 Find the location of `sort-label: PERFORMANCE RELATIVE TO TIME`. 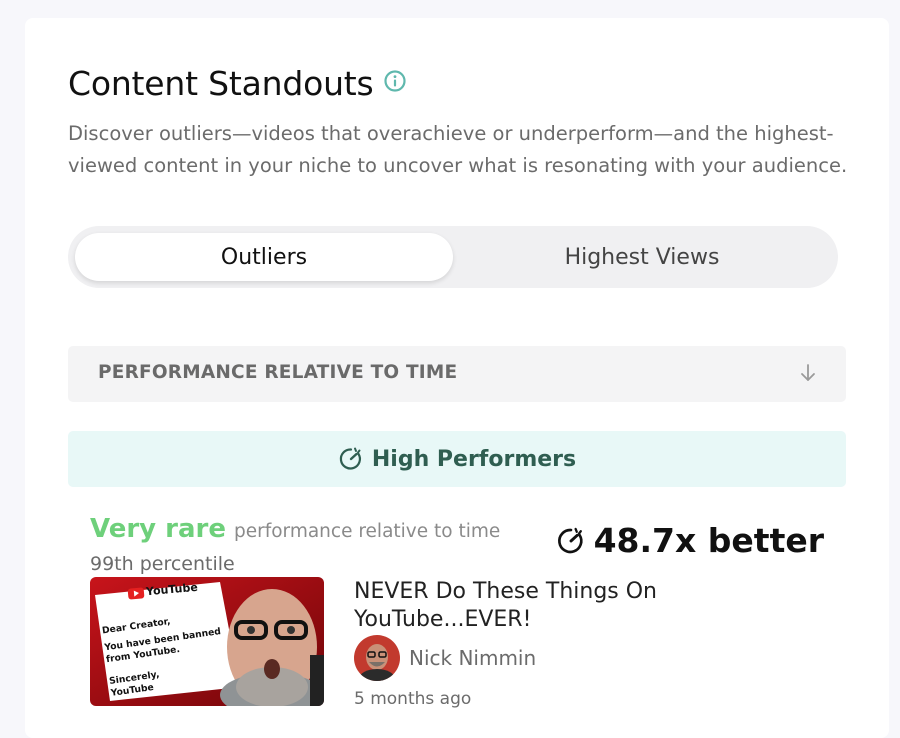

sort-label: PERFORMANCE RELATIVE TO TIME is located at coordinates (278, 372).